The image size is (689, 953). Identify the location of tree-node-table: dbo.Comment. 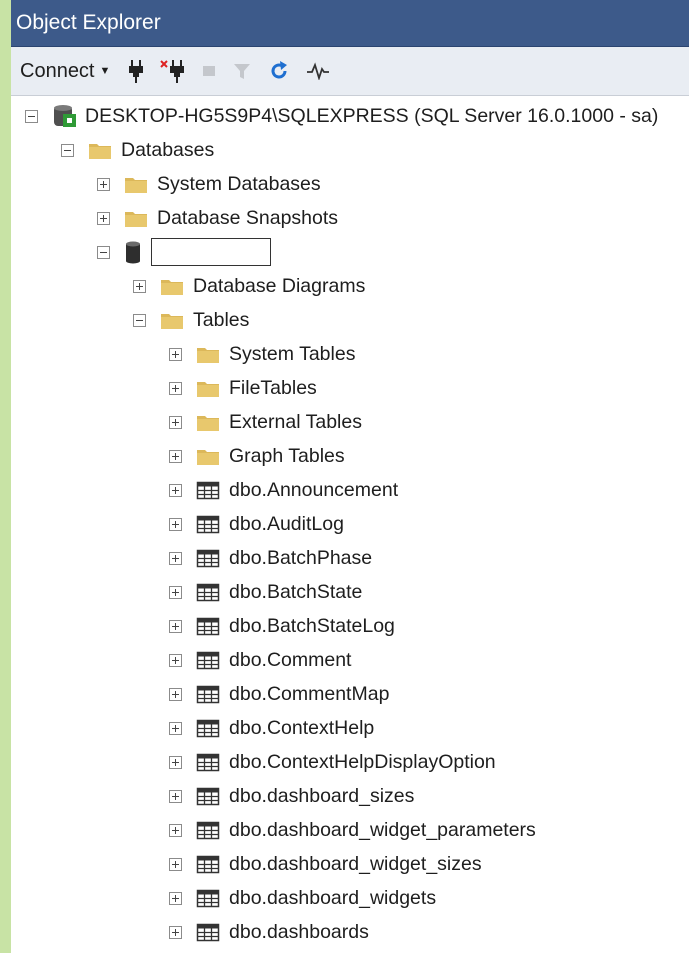
(260, 660).